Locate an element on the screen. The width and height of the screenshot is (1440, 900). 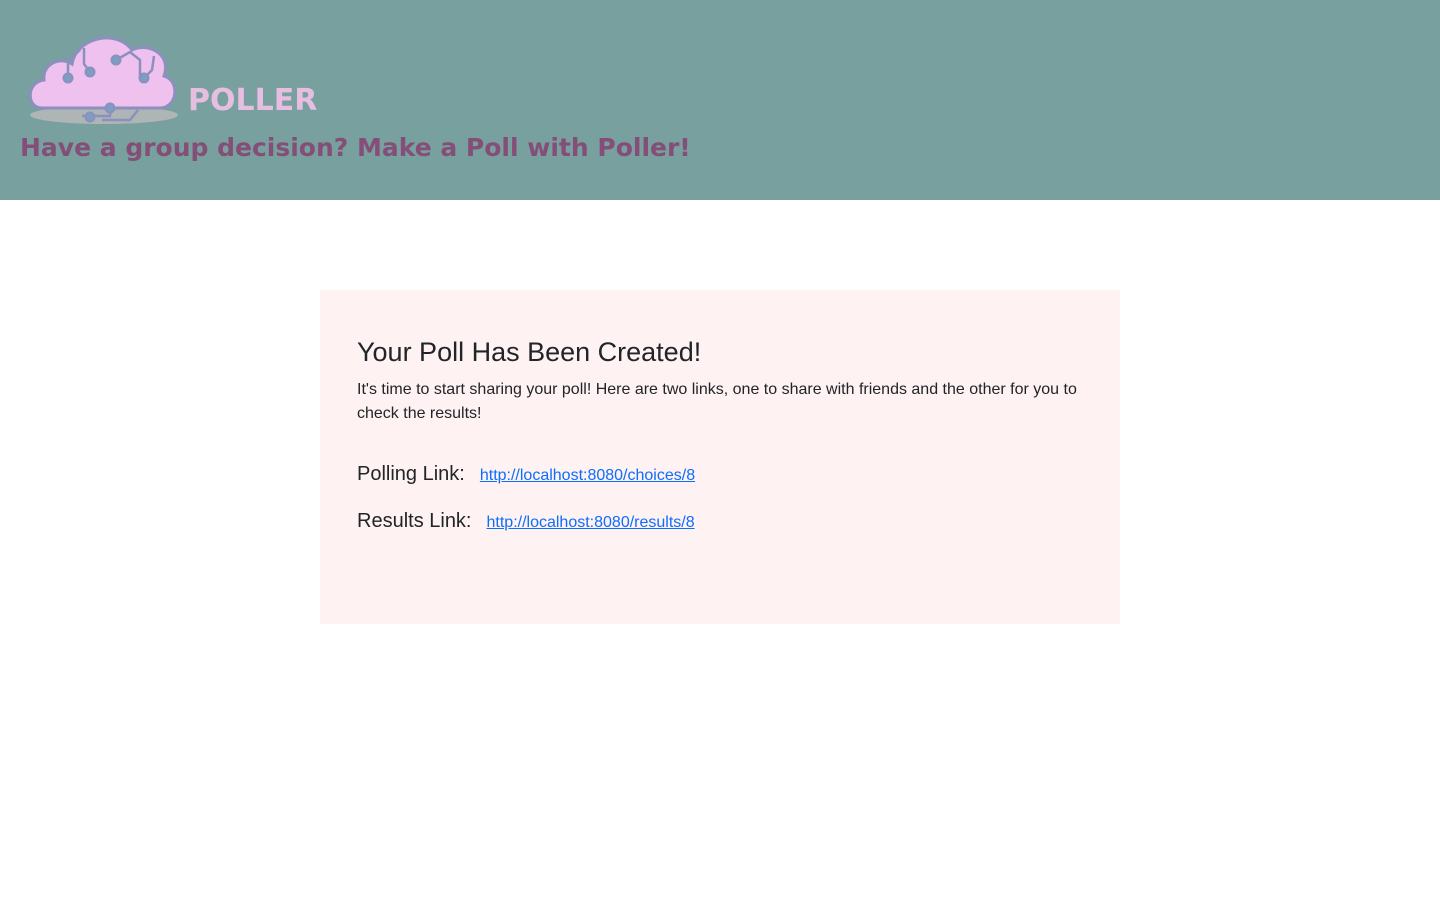
results-link: http://localhost:8080/results/8 is located at coordinates (591, 523).